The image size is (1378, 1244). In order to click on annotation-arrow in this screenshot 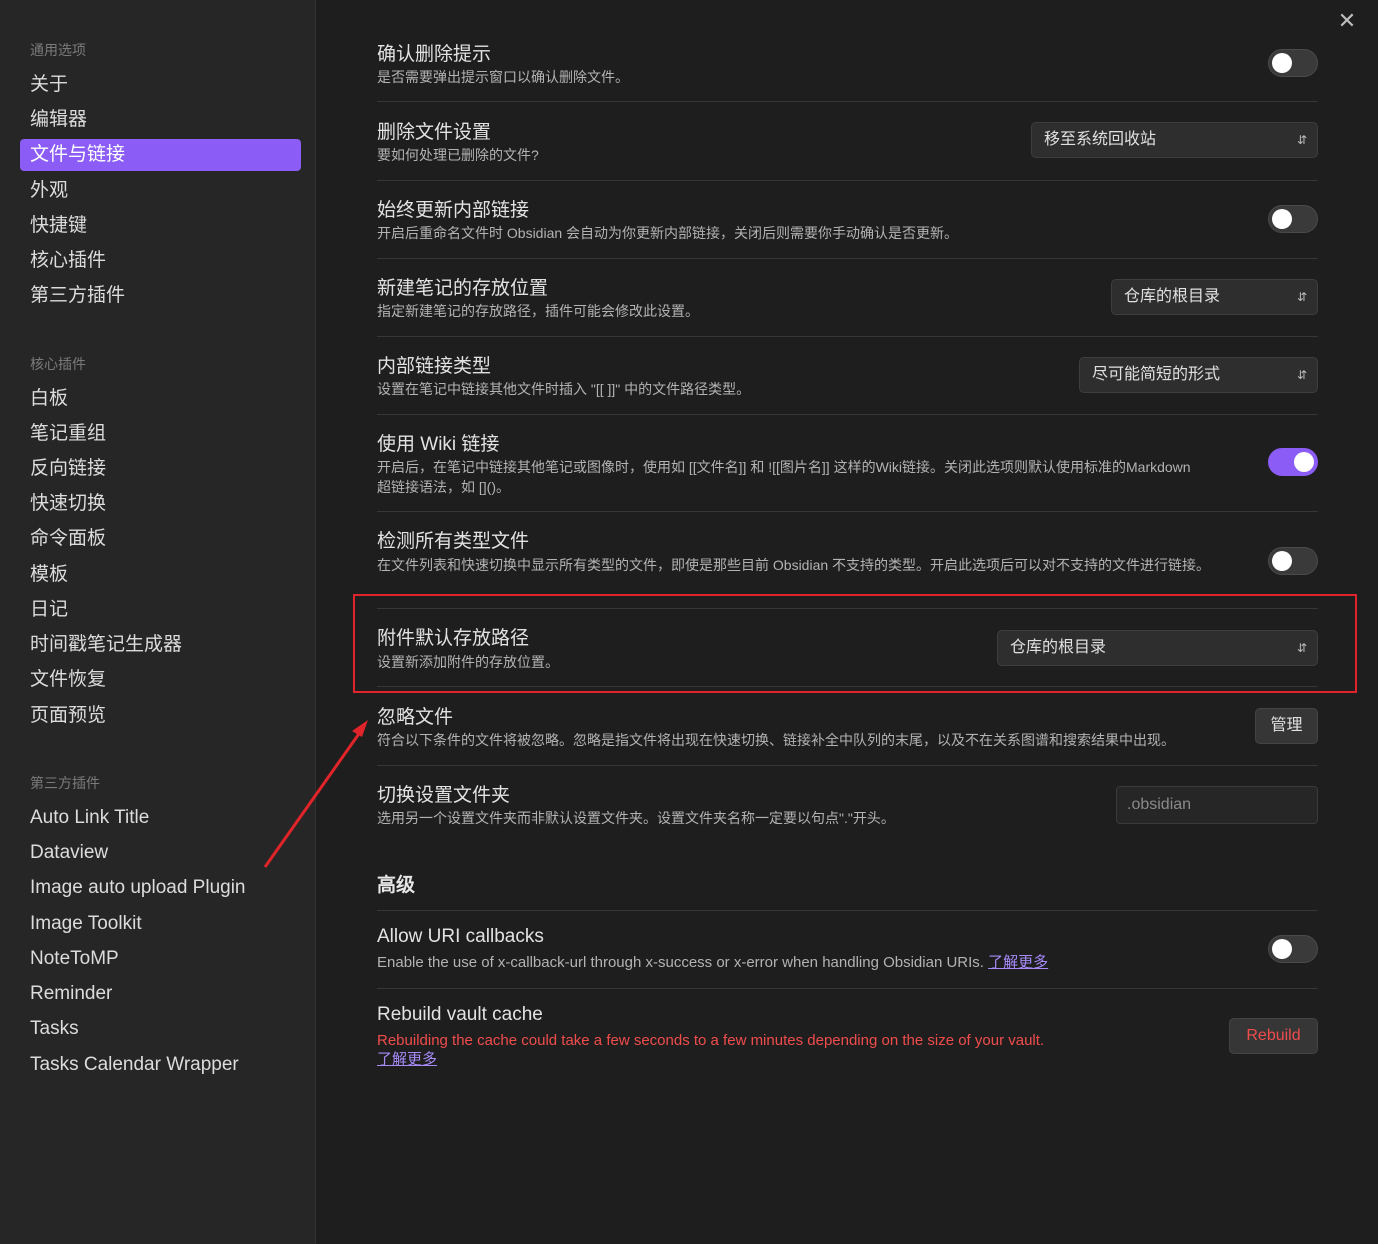, I will do `click(315, 794)`.